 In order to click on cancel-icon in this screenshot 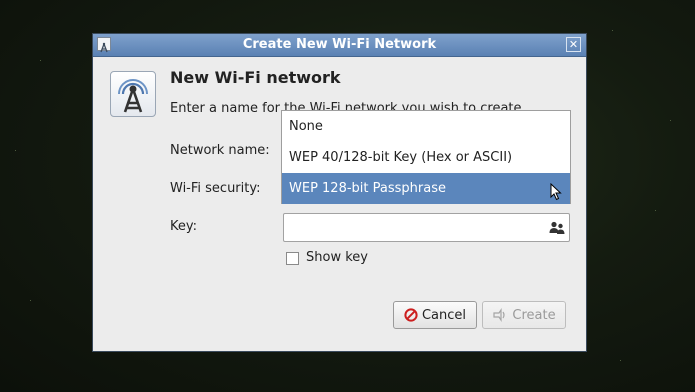, I will do `click(411, 315)`.